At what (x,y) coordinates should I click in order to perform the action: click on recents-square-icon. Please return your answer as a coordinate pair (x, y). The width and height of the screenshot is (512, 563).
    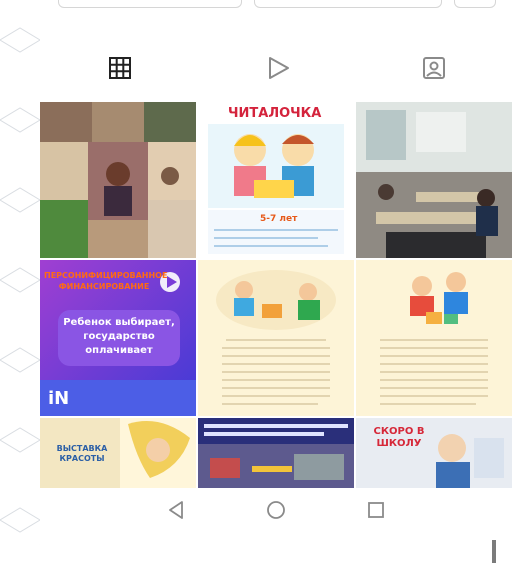
    Looking at the image, I should click on (376, 512).